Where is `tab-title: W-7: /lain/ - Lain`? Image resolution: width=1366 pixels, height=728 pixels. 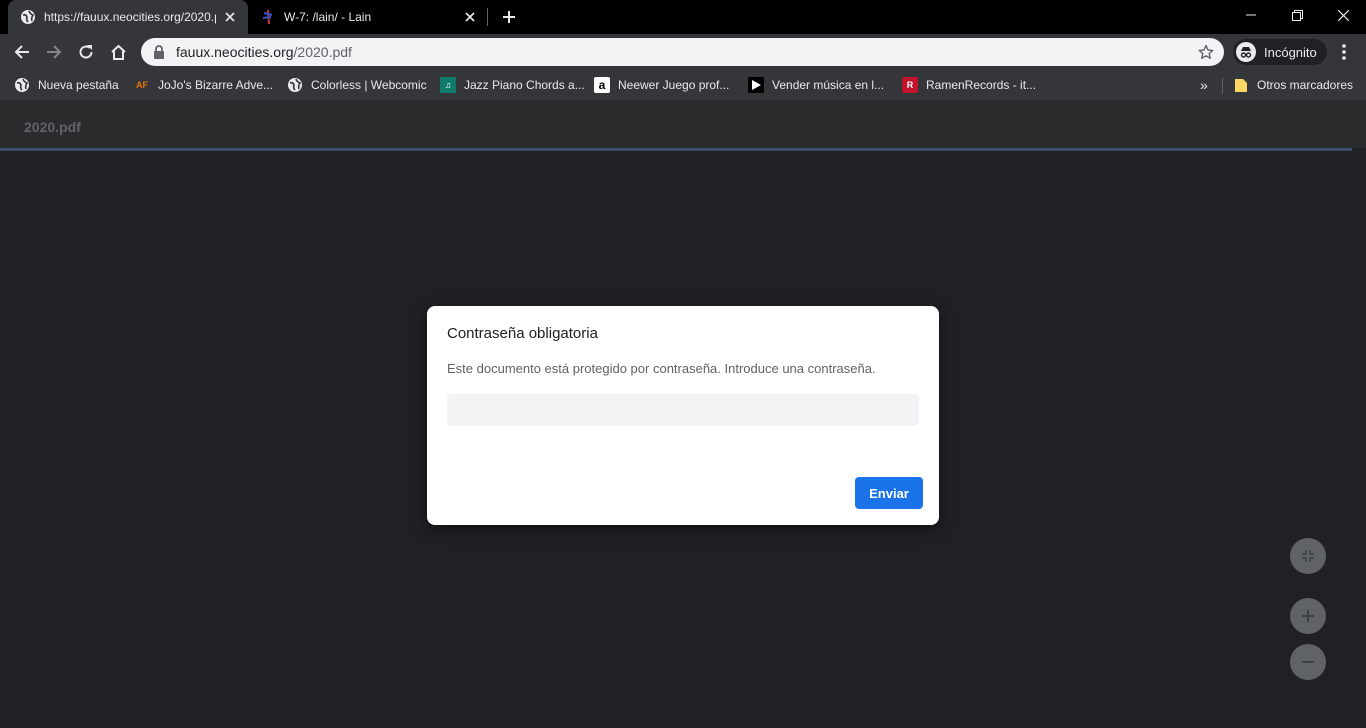
tab-title: W-7: /lain/ - Lain is located at coordinates (328, 17).